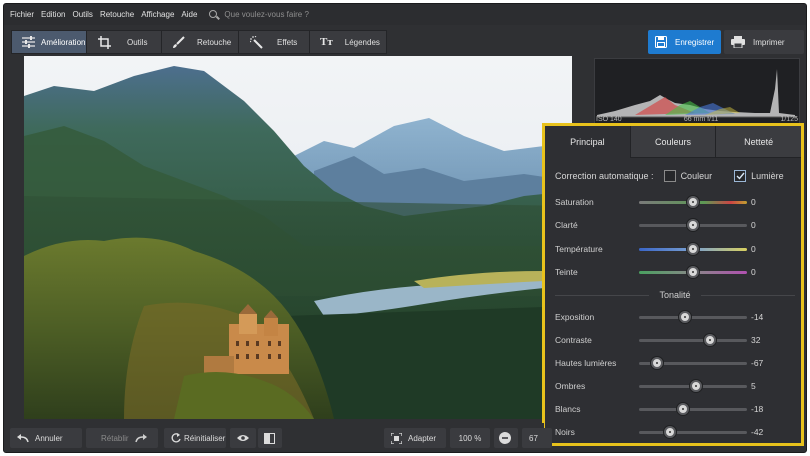 The width and height of the screenshot is (810, 456). I want to click on magic-wand-icon, so click(256, 42).